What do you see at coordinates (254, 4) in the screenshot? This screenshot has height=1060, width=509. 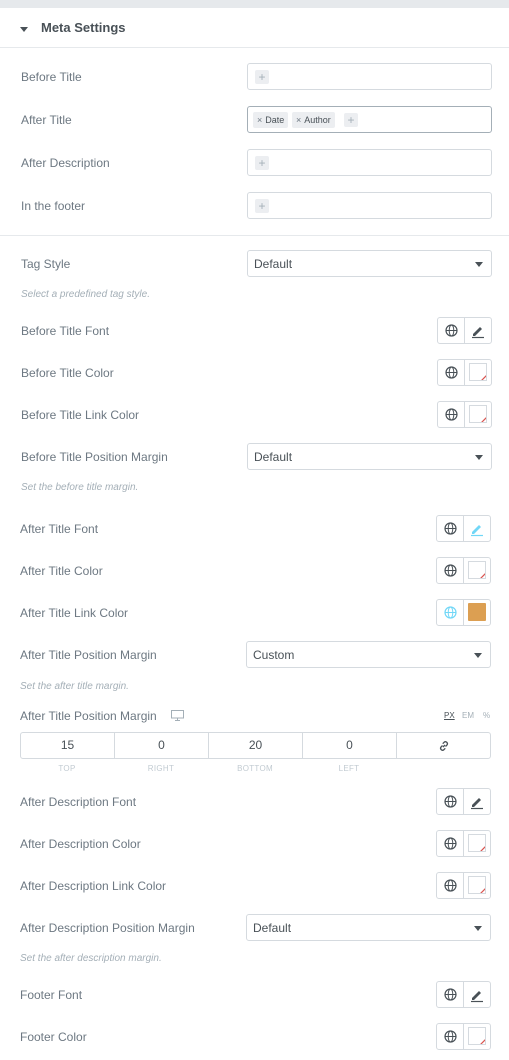 I see `panel-top-band` at bounding box center [254, 4].